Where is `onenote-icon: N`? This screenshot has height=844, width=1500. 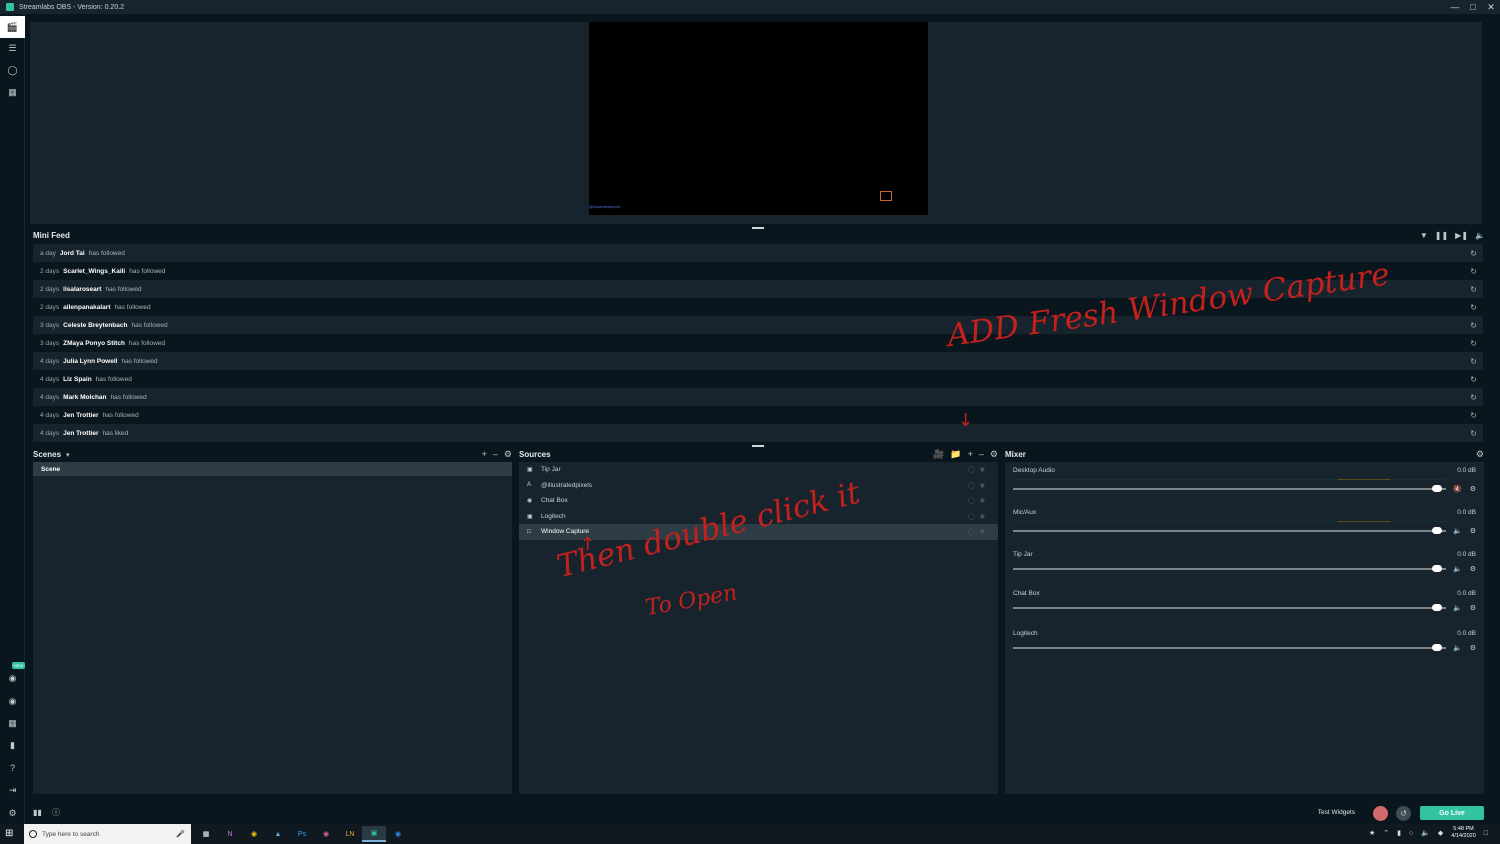
onenote-icon: N is located at coordinates (230, 834).